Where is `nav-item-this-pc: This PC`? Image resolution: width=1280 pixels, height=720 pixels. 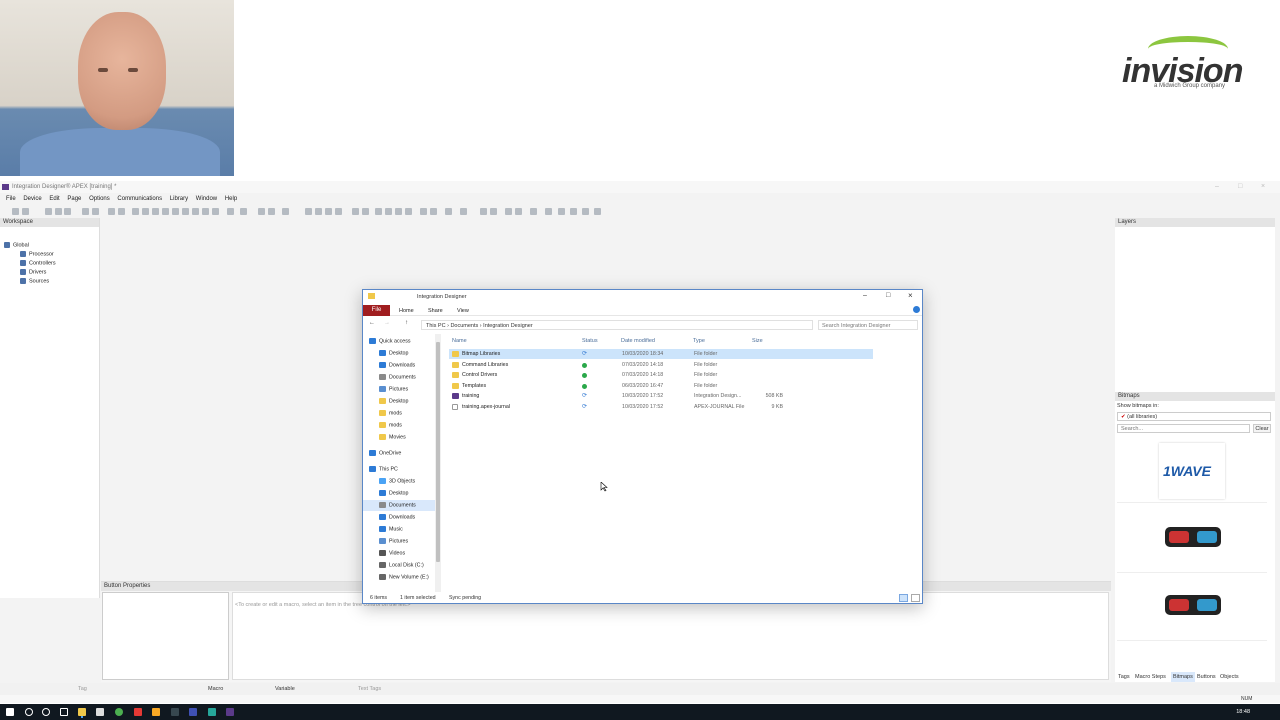
nav-item-this-pc: This PC is located at coordinates (401, 469).